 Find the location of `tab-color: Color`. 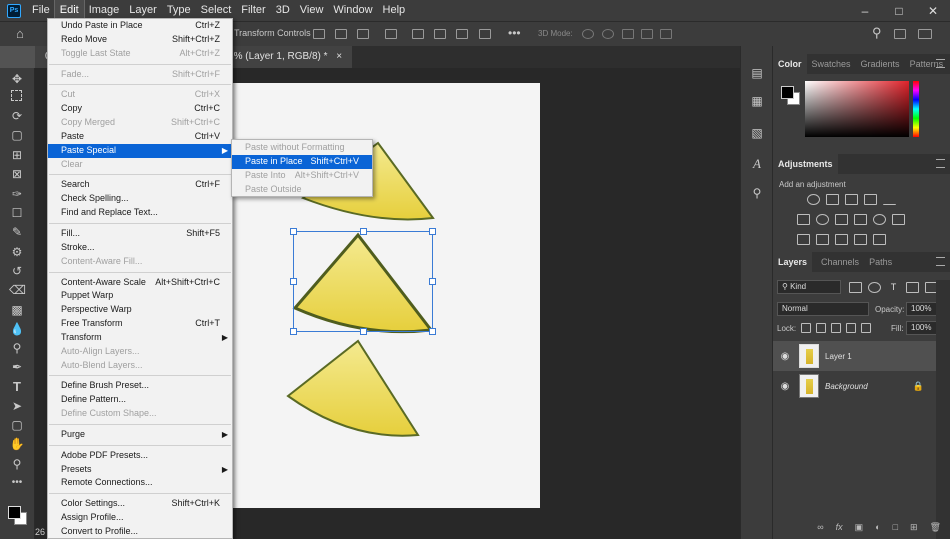

tab-color: Color is located at coordinates (790, 64).